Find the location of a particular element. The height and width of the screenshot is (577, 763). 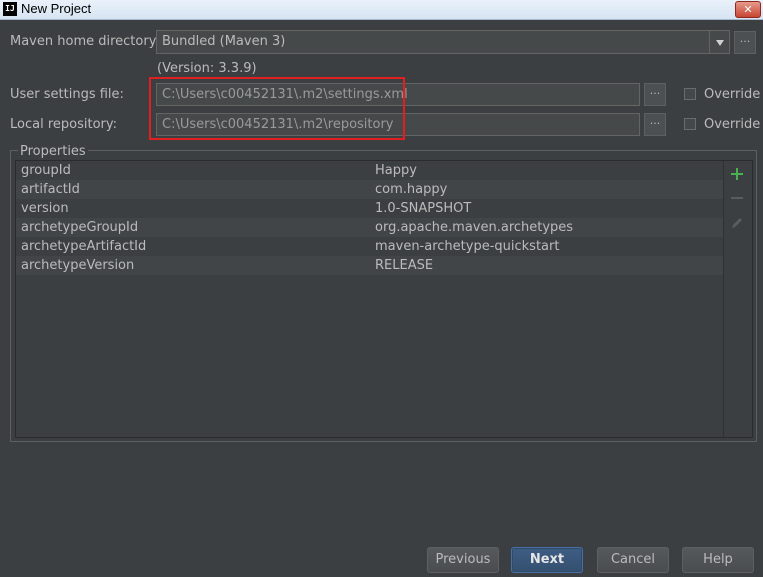

window-title: New Project is located at coordinates (56, 8).